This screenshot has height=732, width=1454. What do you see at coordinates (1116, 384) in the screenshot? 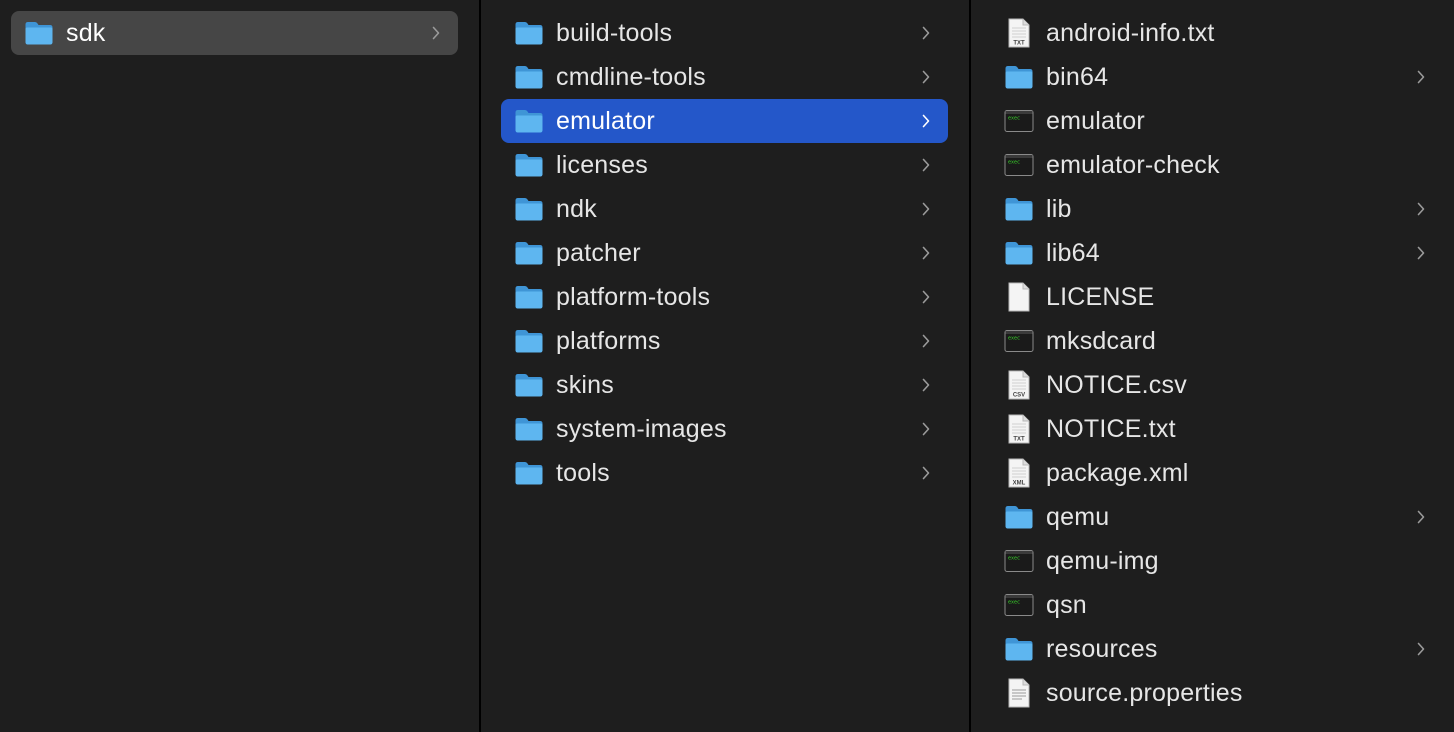
I see `item-label: NOTICE.csv` at bounding box center [1116, 384].